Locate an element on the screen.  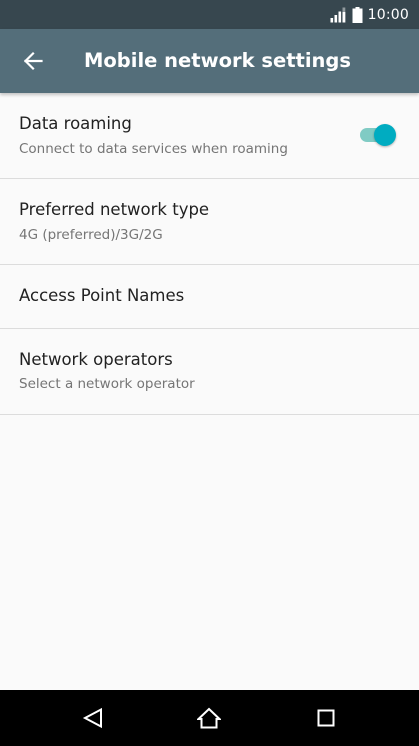
battery-icon is located at coordinates (357, 14).